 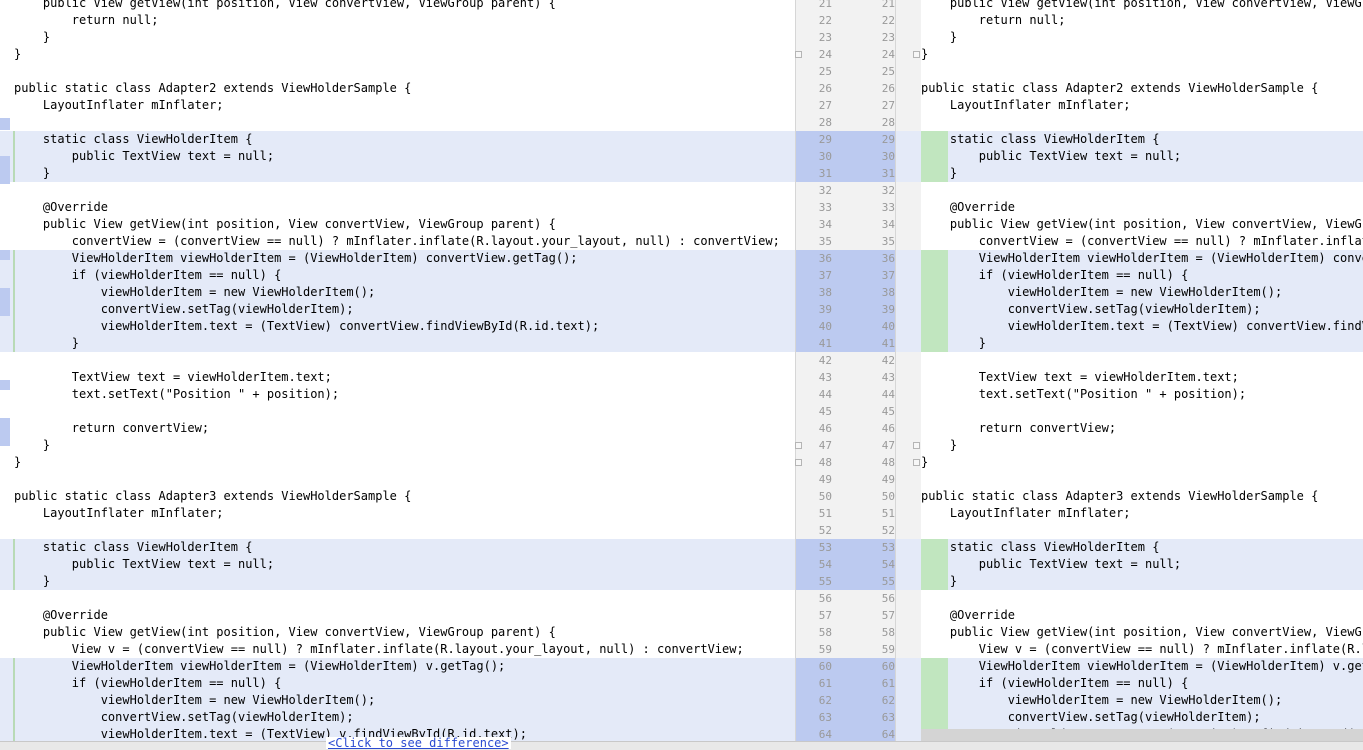 What do you see at coordinates (5, 302) in the screenshot?
I see `change-marker` at bounding box center [5, 302].